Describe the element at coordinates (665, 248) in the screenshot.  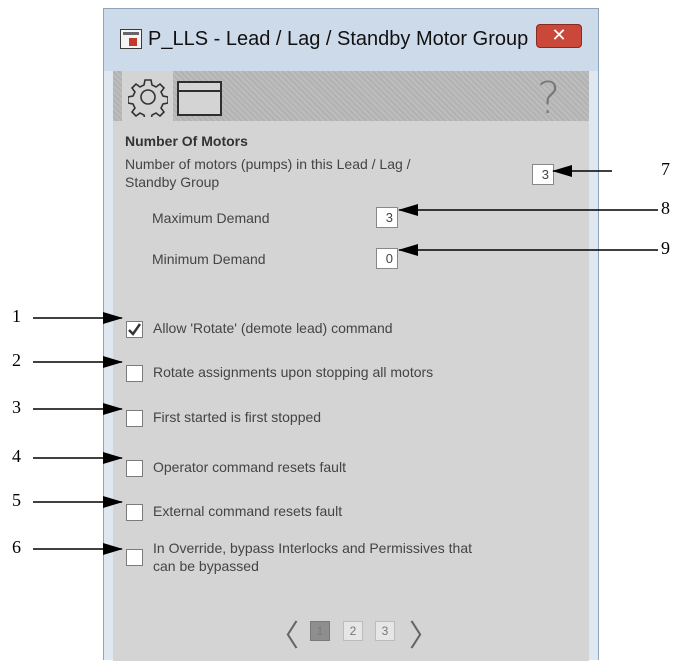
I see `callout-number-9: 9` at that location.